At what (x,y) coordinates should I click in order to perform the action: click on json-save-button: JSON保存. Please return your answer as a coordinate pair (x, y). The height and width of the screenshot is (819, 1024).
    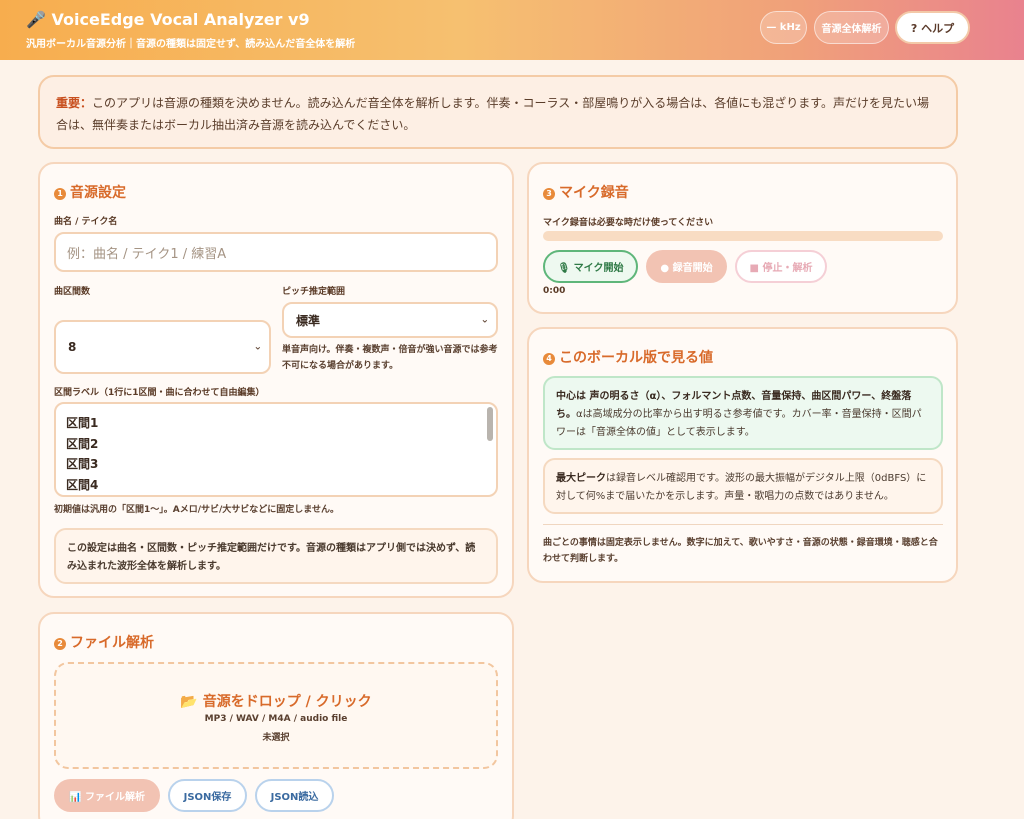
    Looking at the image, I should click on (207, 795).